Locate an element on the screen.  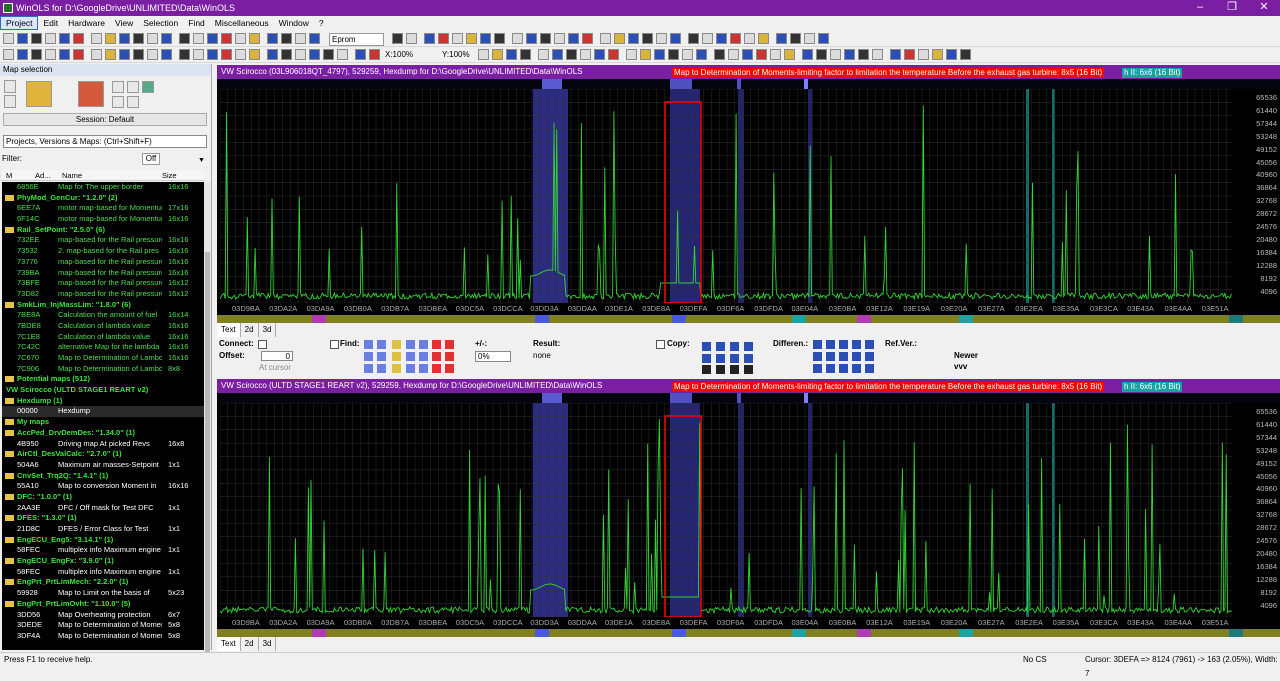
x-zoom-readout: X:100% is located at coordinates (399, 54).